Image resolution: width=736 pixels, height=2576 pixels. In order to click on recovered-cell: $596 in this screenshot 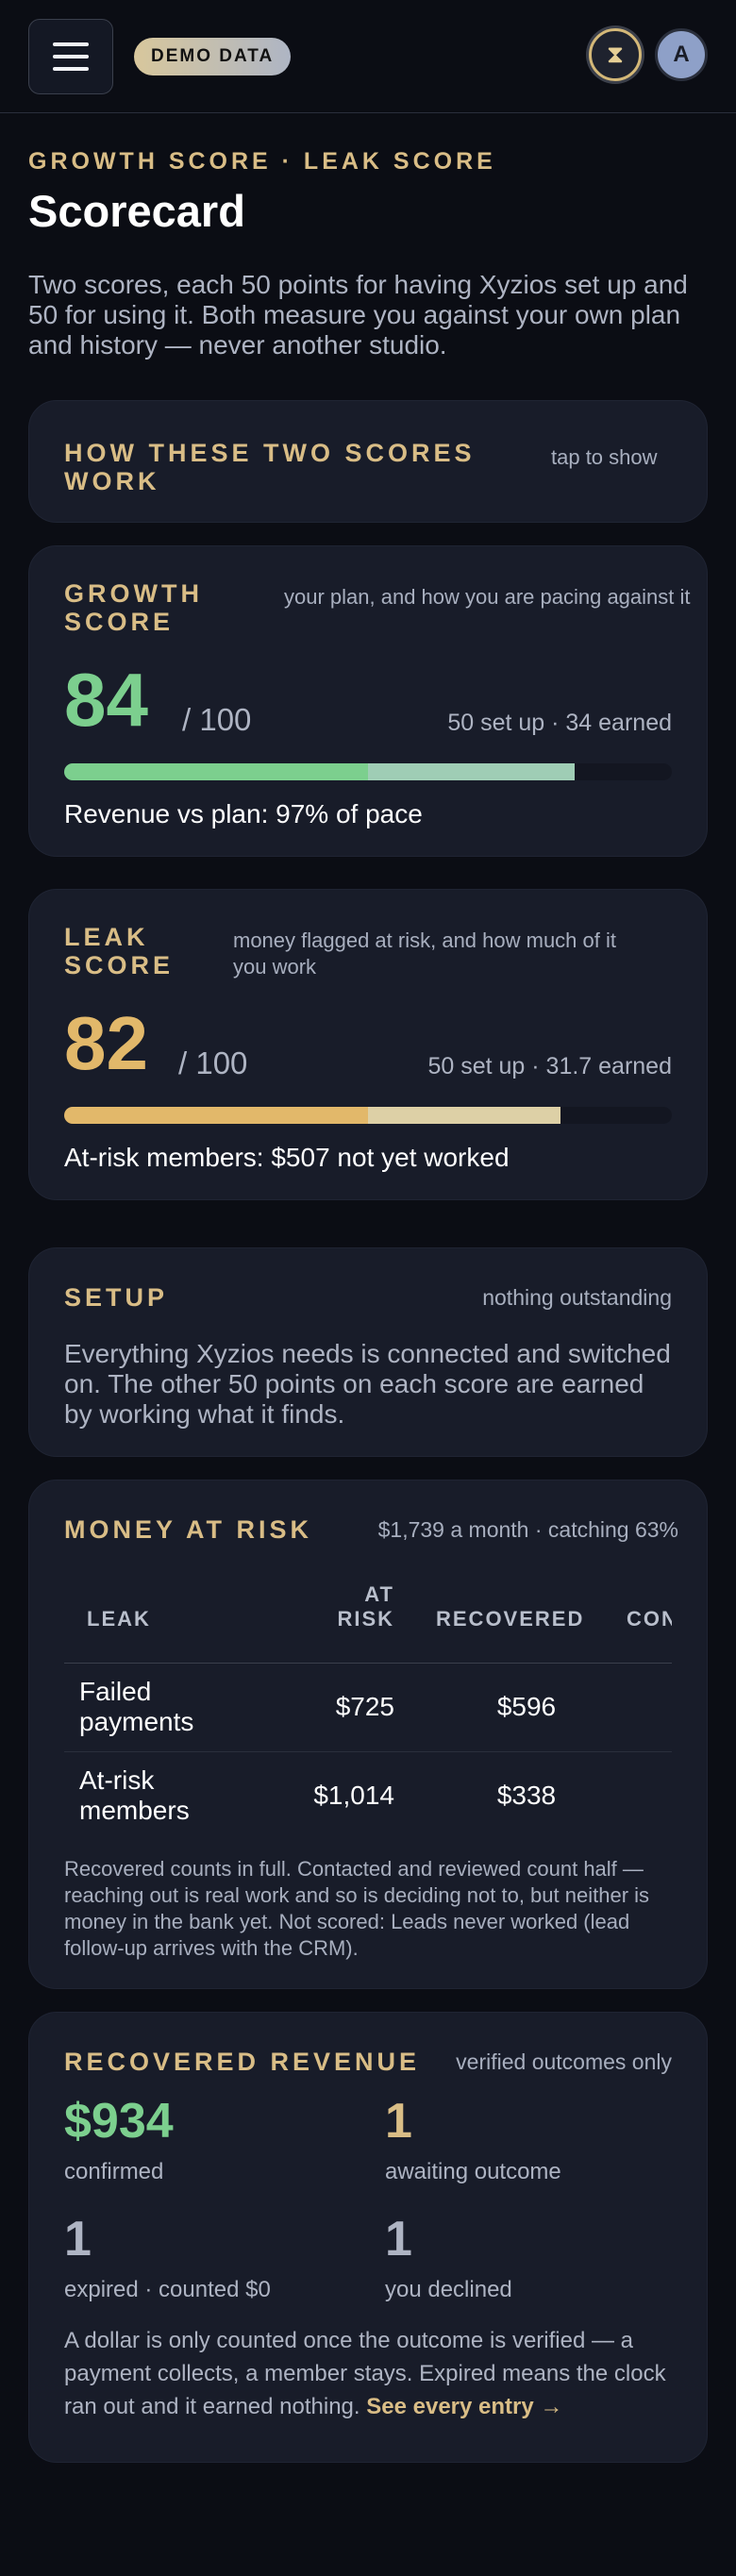, I will do `click(526, 1706)`.